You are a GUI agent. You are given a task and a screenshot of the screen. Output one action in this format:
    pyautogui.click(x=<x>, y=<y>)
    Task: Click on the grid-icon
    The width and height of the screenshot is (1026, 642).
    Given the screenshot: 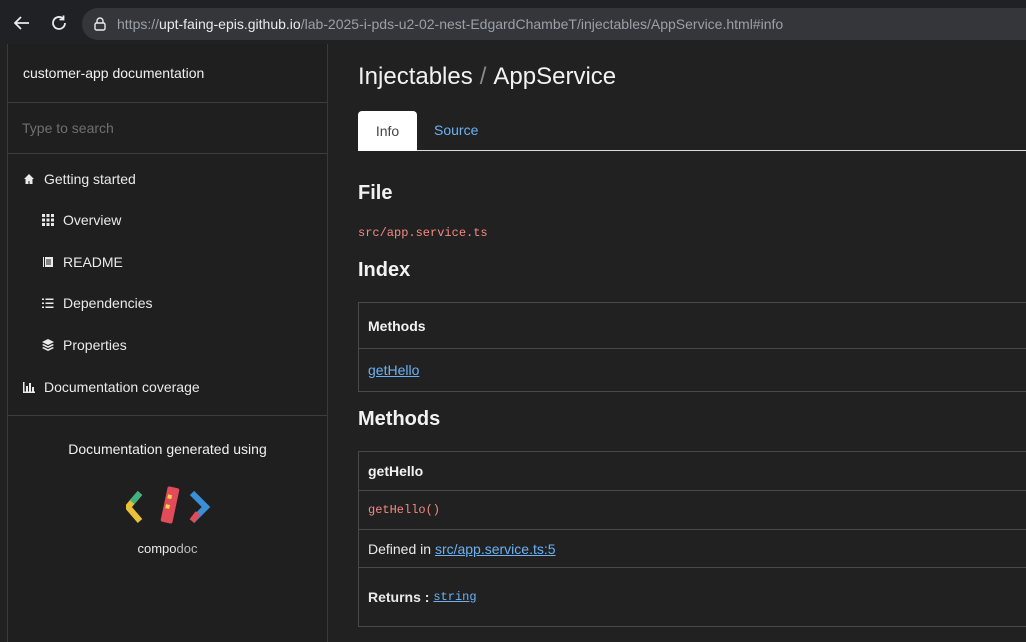 What is the action you would take?
    pyautogui.click(x=48, y=220)
    